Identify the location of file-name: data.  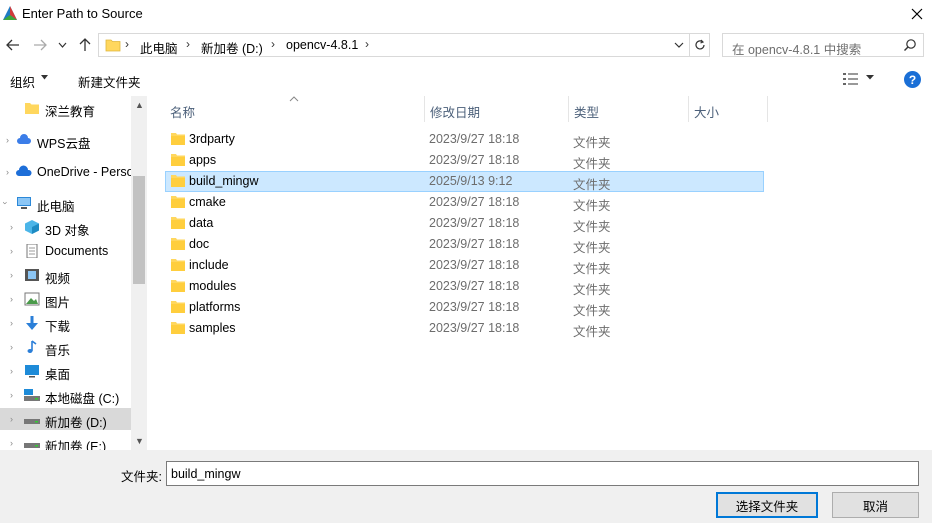
(201, 223).